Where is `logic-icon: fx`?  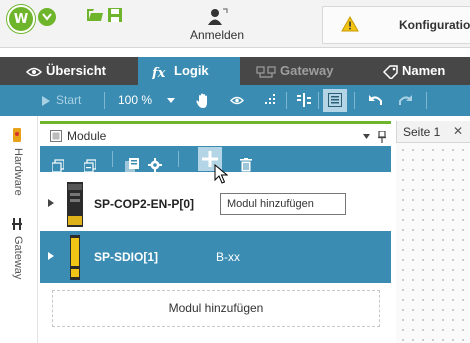 logic-icon: fx is located at coordinates (158, 73).